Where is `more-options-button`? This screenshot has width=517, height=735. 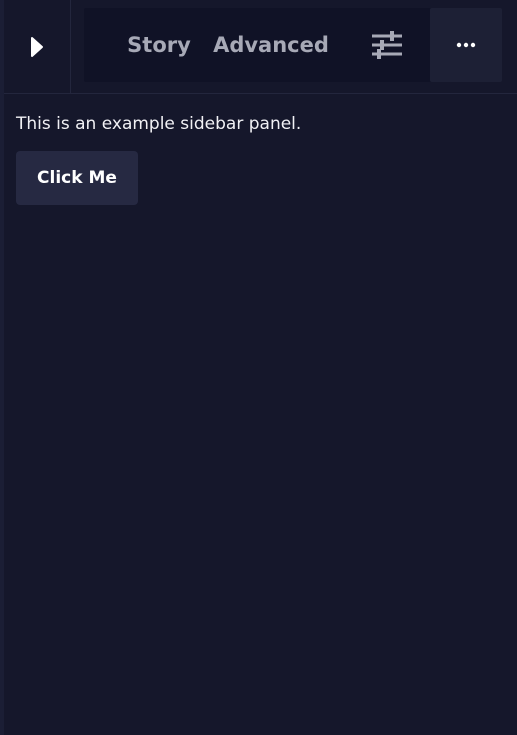
more-options-button is located at coordinates (466, 45).